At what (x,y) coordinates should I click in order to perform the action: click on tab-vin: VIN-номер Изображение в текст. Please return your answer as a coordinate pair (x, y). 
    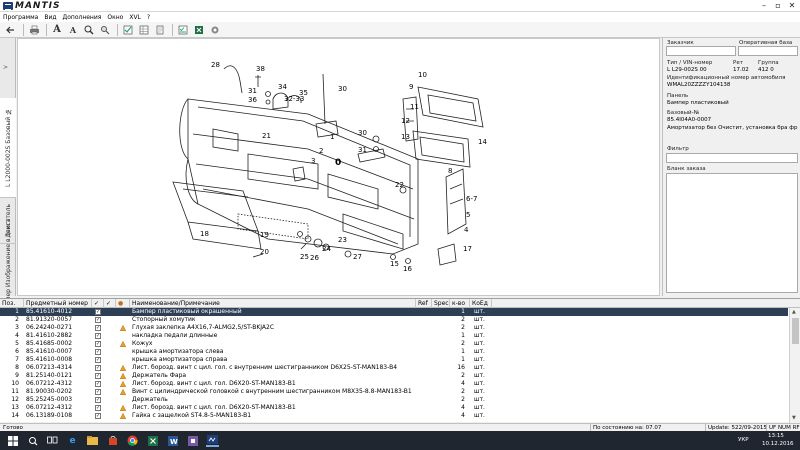
    Looking at the image, I should click on (8, 270).